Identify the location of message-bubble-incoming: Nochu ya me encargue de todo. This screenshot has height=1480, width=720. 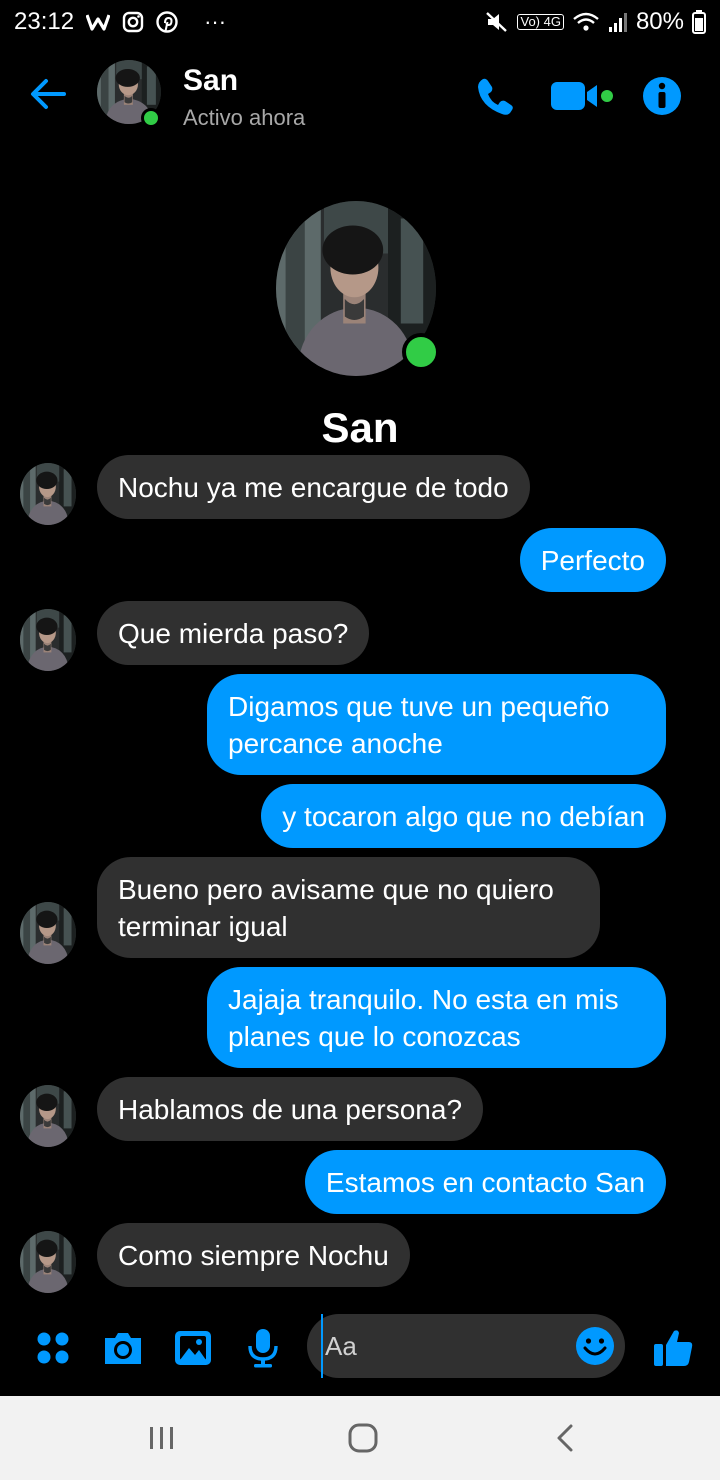
(313, 487).